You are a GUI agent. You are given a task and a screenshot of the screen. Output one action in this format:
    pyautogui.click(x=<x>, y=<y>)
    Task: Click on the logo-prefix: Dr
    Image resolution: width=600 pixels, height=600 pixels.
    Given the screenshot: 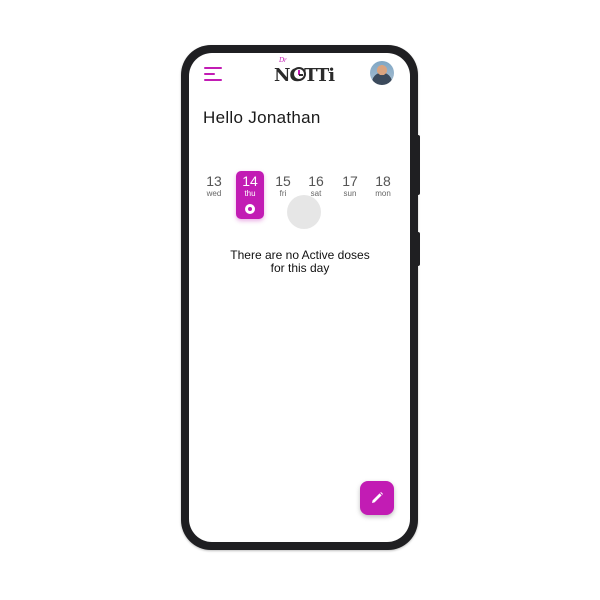 What is the action you would take?
    pyautogui.click(x=283, y=60)
    